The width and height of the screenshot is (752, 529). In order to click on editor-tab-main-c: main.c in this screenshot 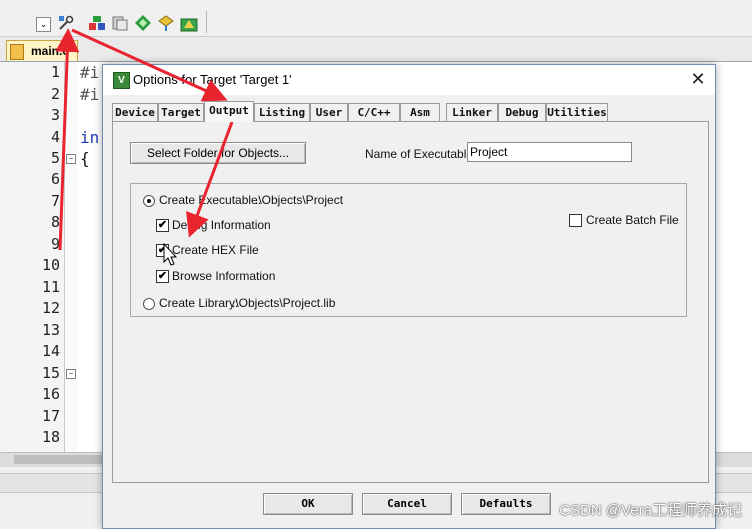, I will do `click(42, 50)`.